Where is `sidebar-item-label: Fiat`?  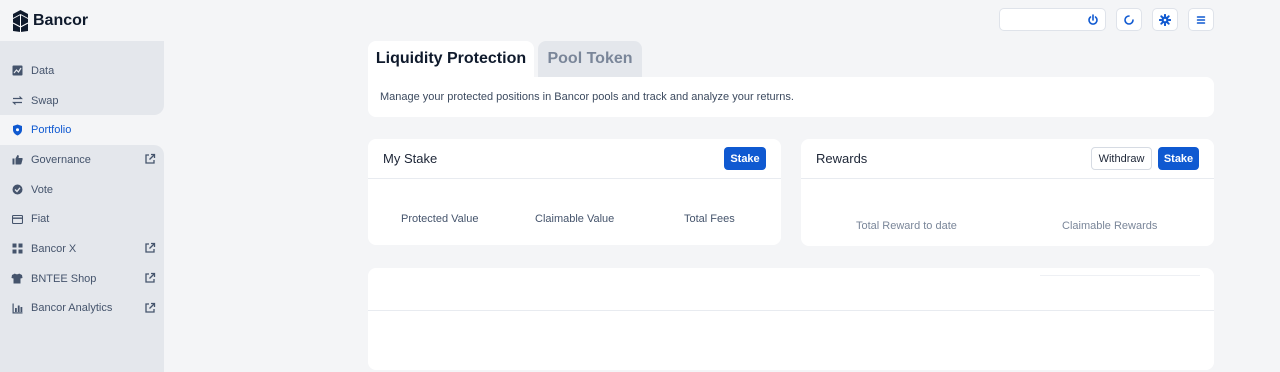 sidebar-item-label: Fiat is located at coordinates (40, 219).